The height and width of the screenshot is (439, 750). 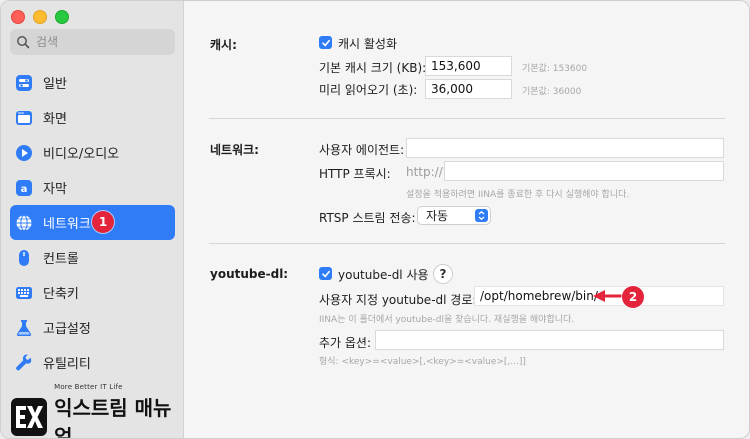 What do you see at coordinates (223, 45) in the screenshot?
I see `cache-section-label: 캐시:` at bounding box center [223, 45].